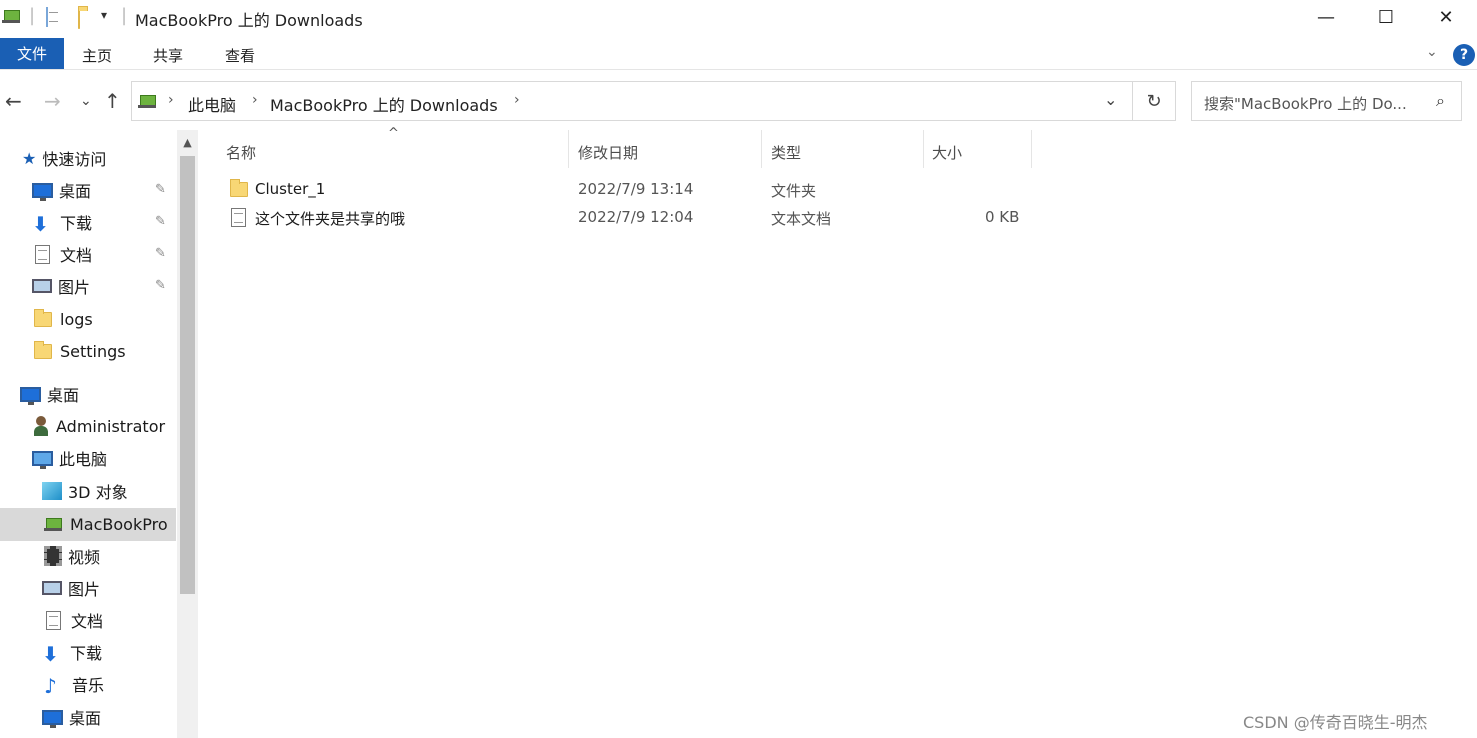  I want to click on column-header-size: 大小, so click(947, 152).